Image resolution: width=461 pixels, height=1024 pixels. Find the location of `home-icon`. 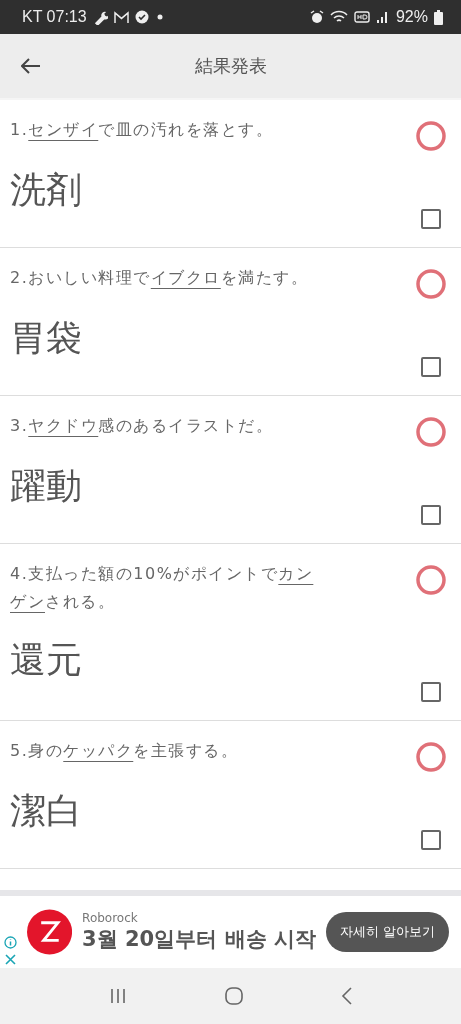

home-icon is located at coordinates (233, 996).